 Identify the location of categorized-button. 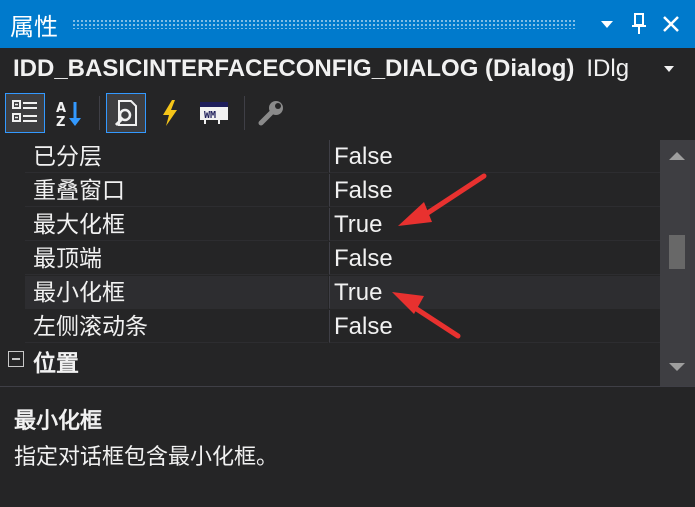
(25, 113).